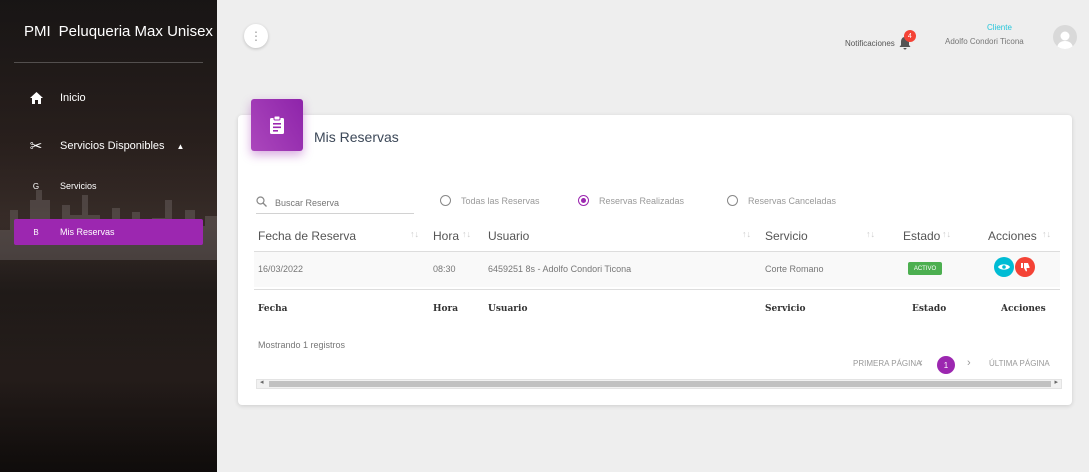 This screenshot has width=1089, height=472. I want to click on column-header-estado: Estado, so click(921, 236).